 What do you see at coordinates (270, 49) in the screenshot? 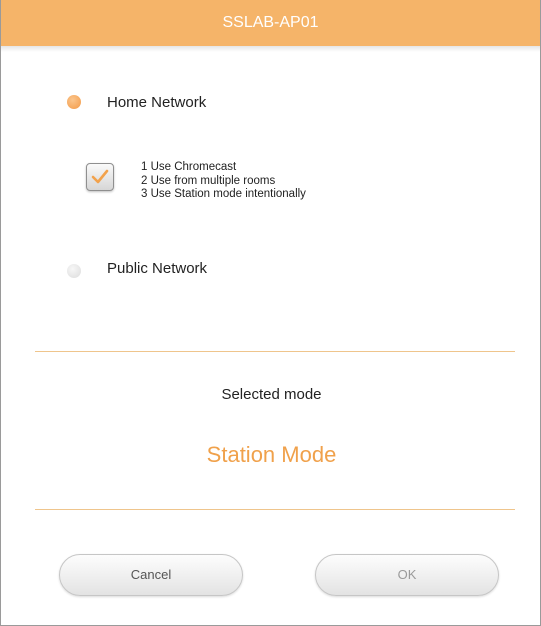
I see `title-bar-shadow` at bounding box center [270, 49].